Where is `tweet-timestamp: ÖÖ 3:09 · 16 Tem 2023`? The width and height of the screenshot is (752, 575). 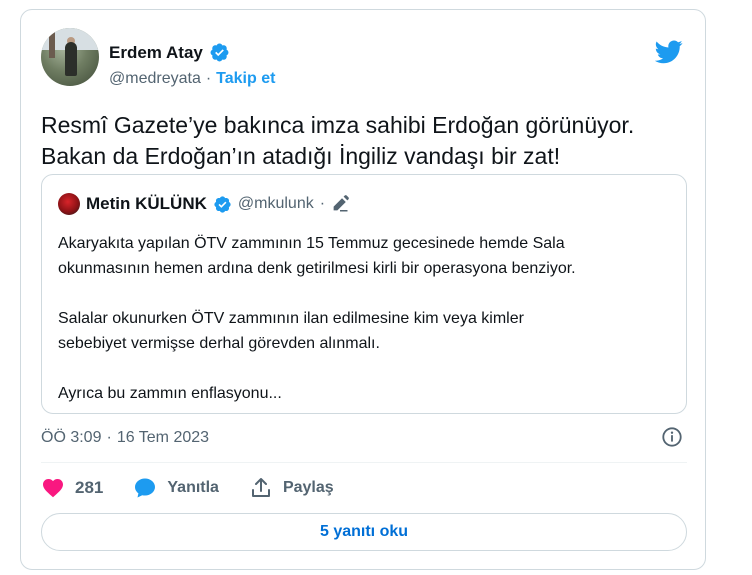 tweet-timestamp: ÖÖ 3:09 · 16 Tem 2023 is located at coordinates (125, 438).